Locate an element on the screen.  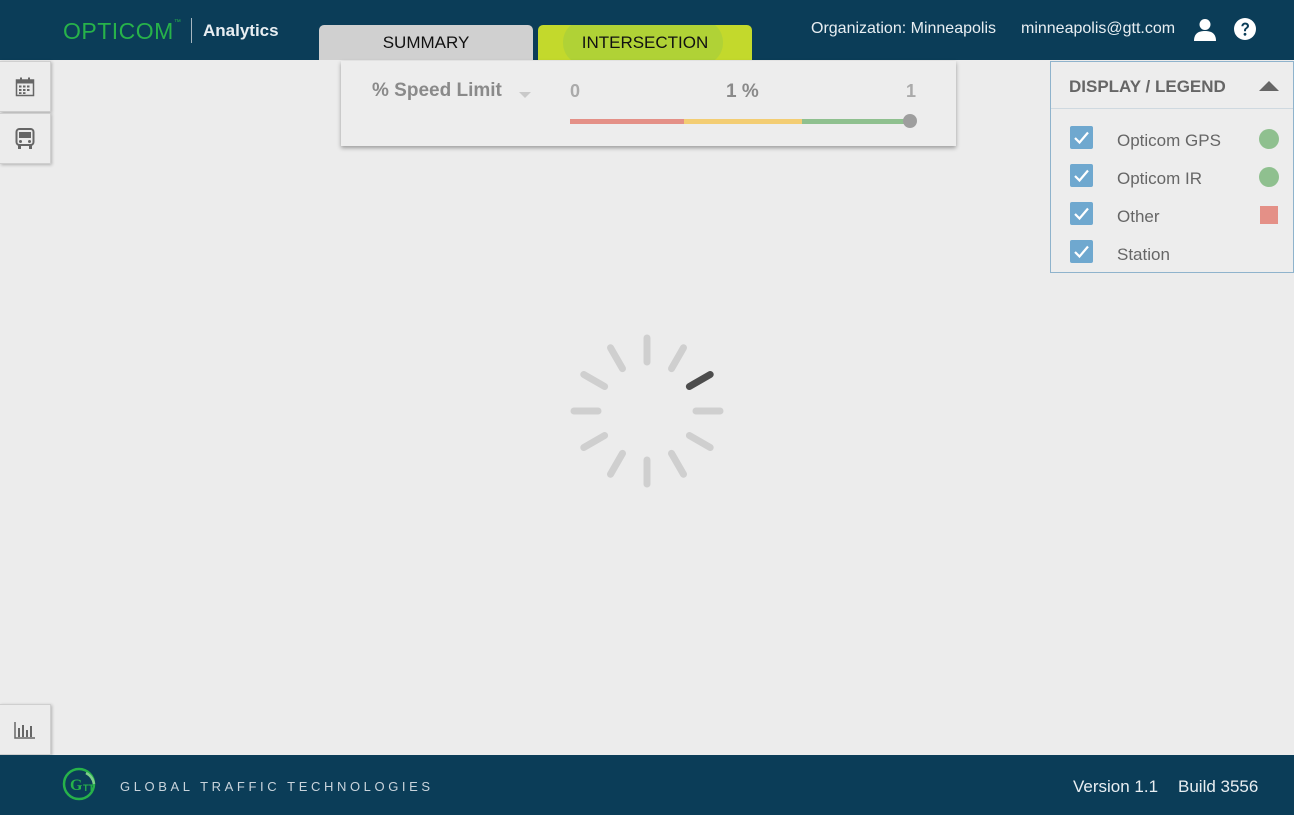
legend-title: DISPLAY / LEGEND is located at coordinates (1147, 86).